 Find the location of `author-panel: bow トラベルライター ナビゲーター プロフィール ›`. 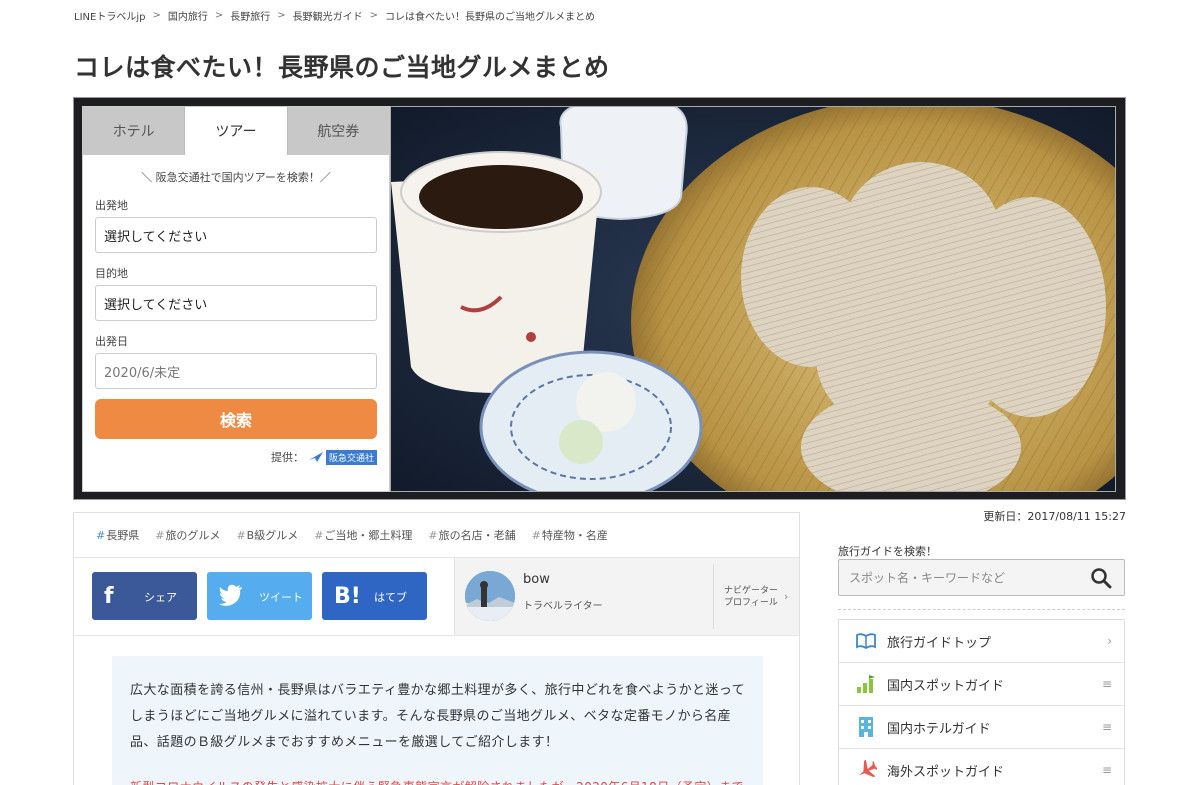

author-panel: bow トラベルライター ナビゲーター プロフィール › is located at coordinates (626, 596).